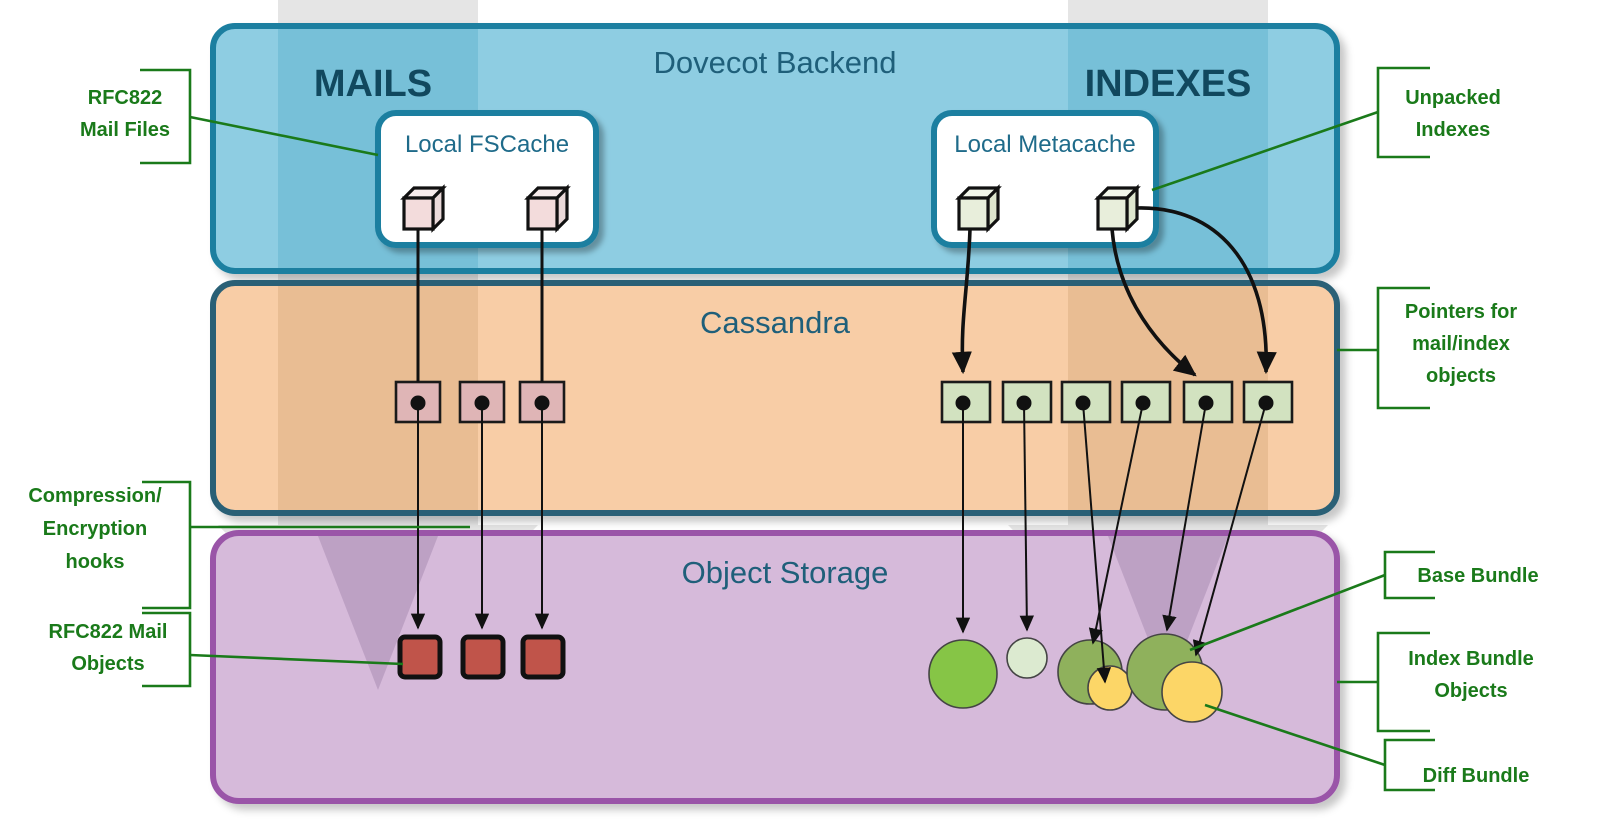  What do you see at coordinates (1453, 130) in the screenshot?
I see `annotation-unpacked-indexes-line2: Indexes` at bounding box center [1453, 130].